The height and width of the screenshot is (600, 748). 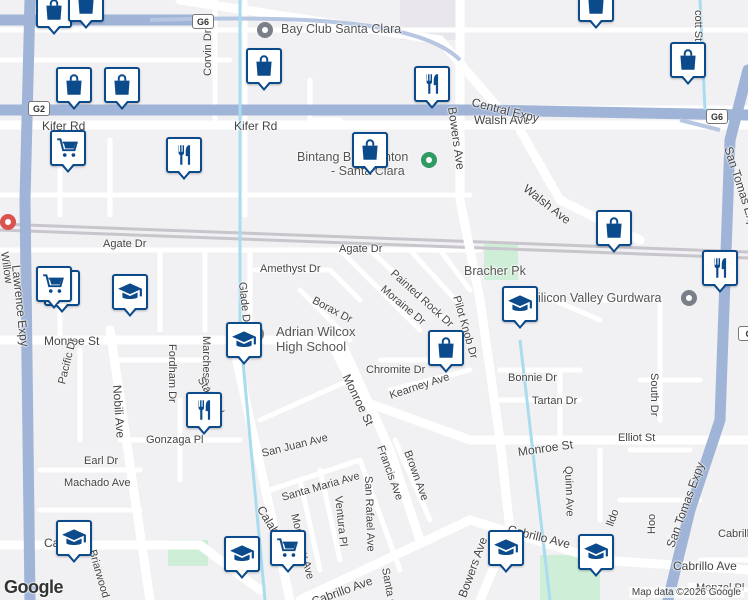 What do you see at coordinates (599, 298) in the screenshot?
I see `place-label-gurdwara: ilicon Valley Gurdwara` at bounding box center [599, 298].